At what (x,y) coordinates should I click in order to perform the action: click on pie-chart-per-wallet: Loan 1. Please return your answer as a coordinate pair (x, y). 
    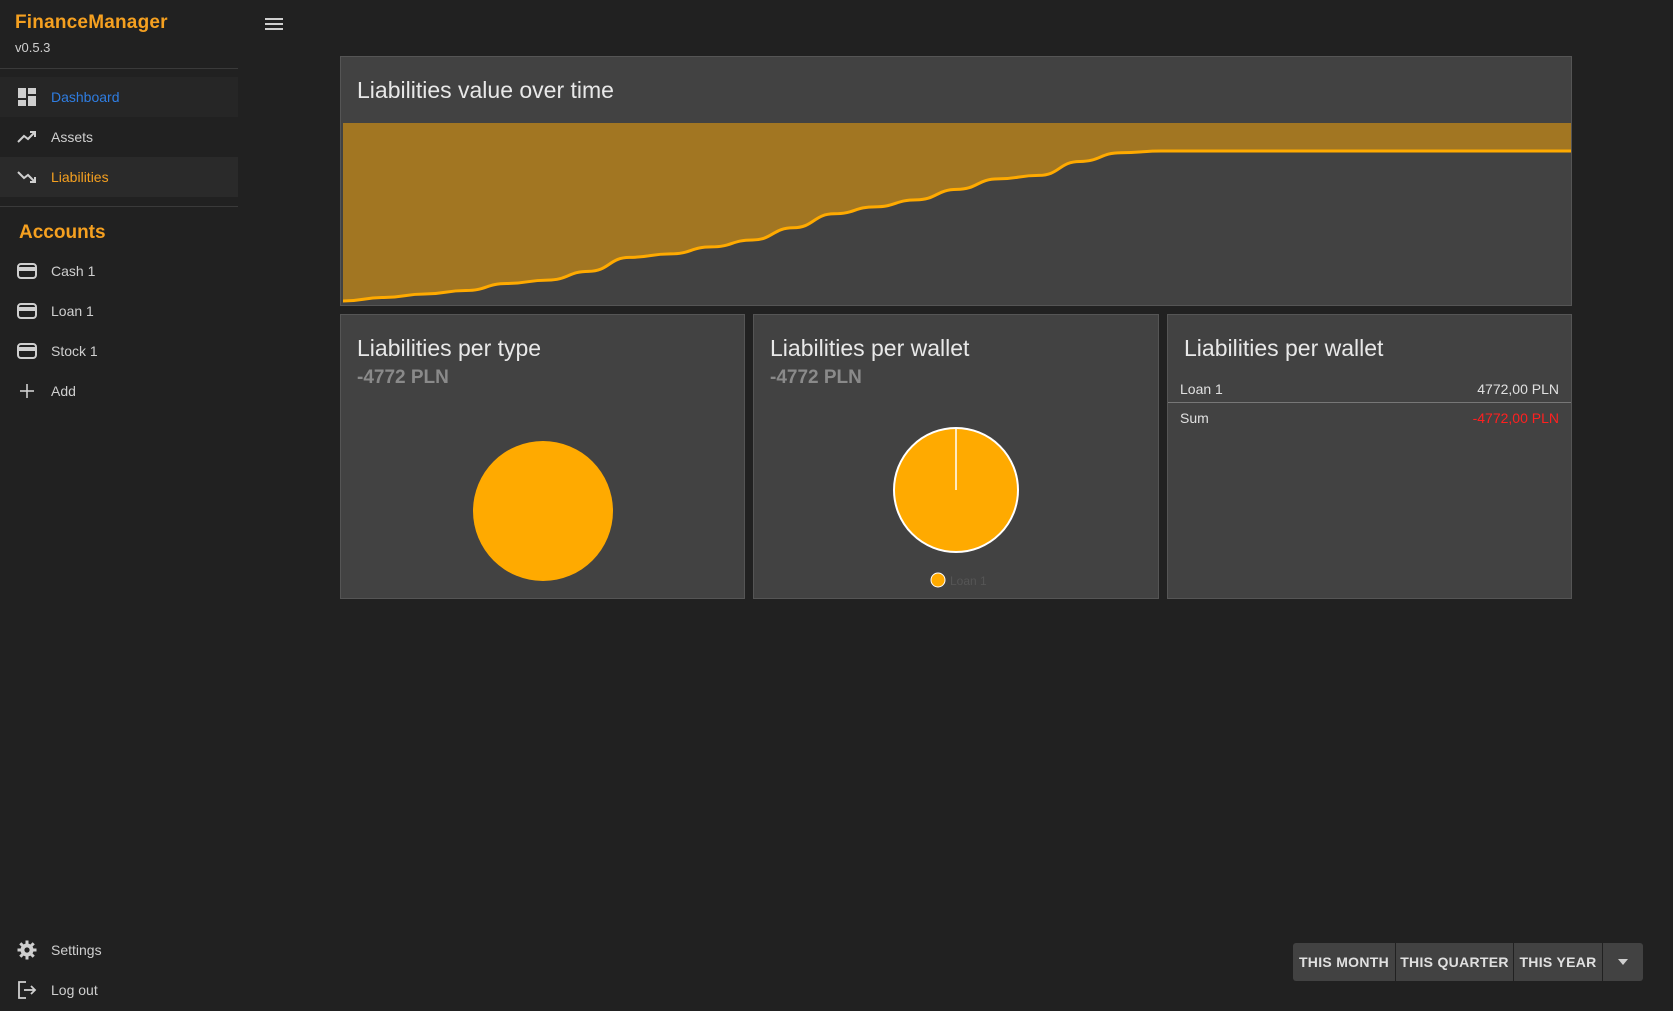
    Looking at the image, I should click on (956, 507).